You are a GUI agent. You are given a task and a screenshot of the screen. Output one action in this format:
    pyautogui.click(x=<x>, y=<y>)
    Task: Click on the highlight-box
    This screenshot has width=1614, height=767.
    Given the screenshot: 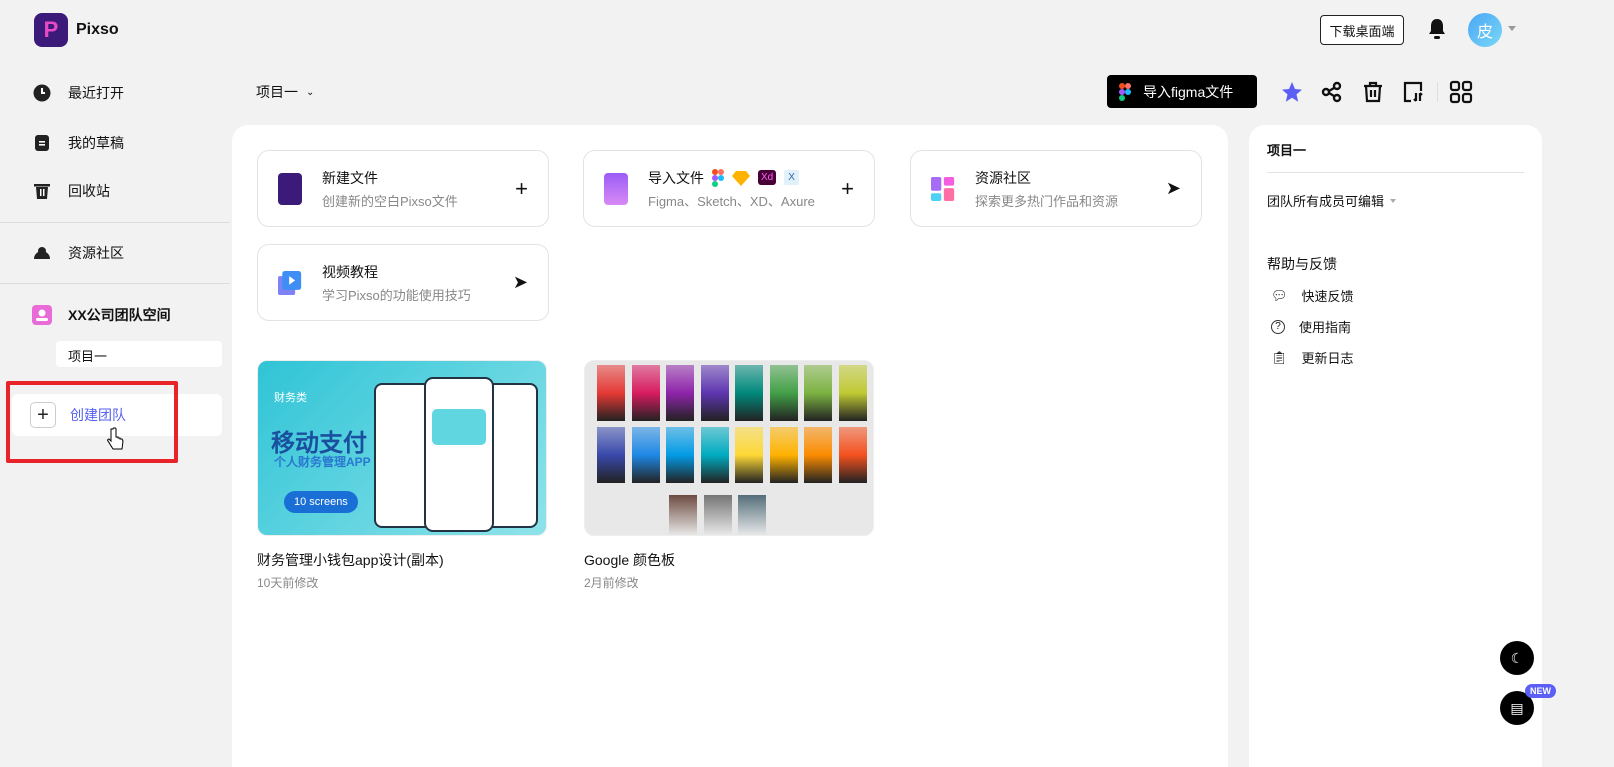 What is the action you would take?
    pyautogui.click(x=92, y=422)
    